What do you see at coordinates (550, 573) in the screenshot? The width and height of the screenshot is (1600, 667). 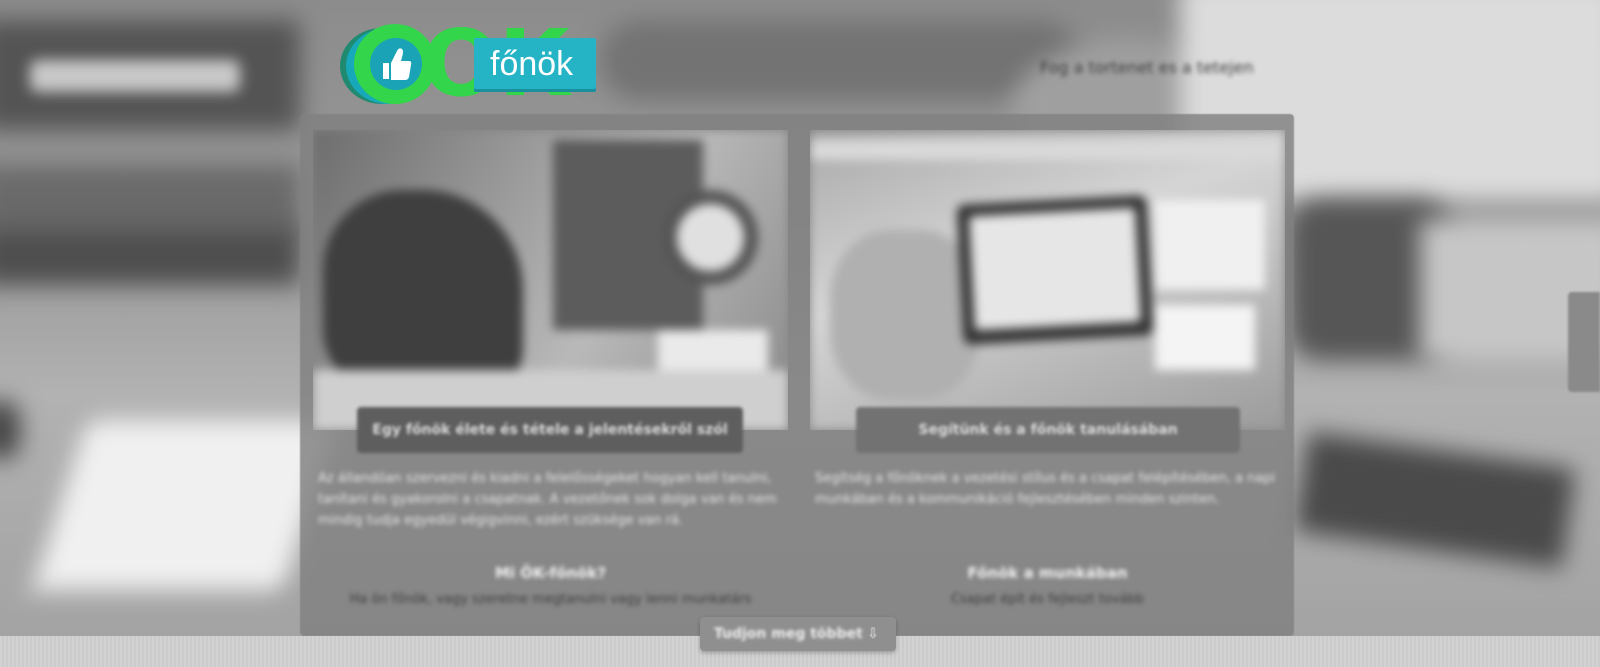 I see `left-subtitle: Mi ÖK-főnök?` at bounding box center [550, 573].